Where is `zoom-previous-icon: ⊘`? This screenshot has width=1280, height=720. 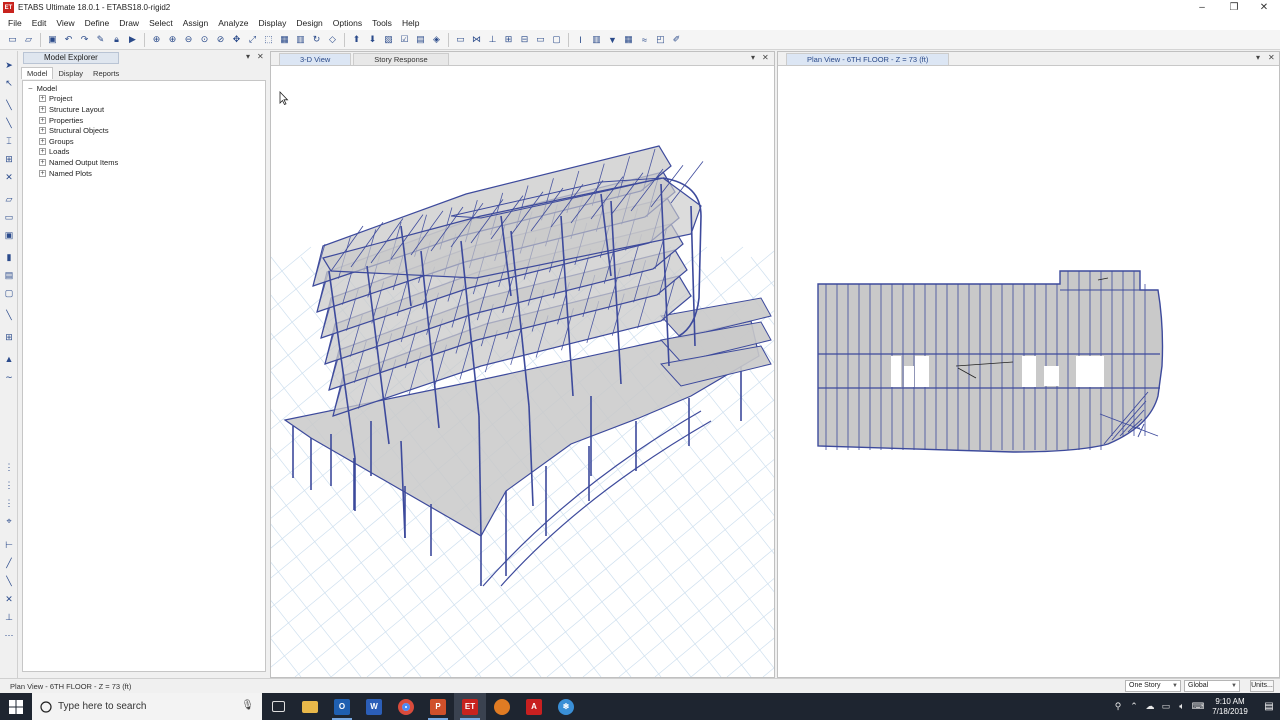 zoom-previous-icon: ⊘ is located at coordinates (220, 39).